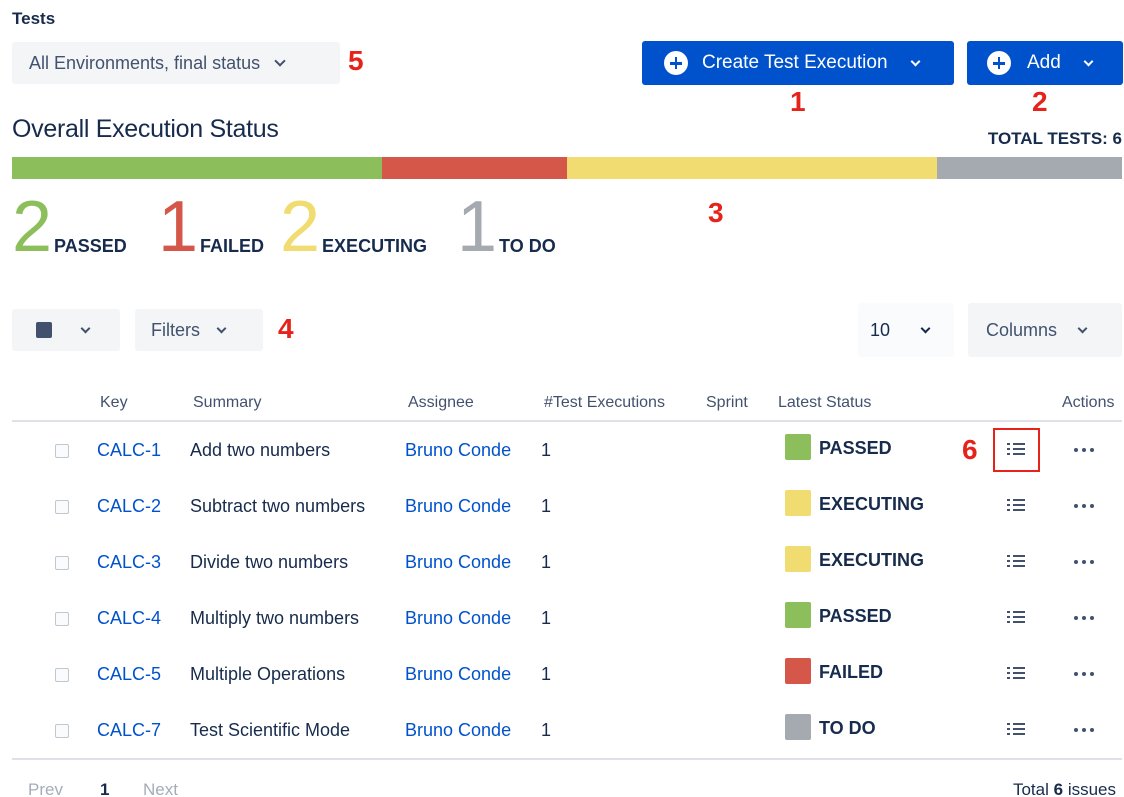 The height and width of the screenshot is (797, 1124). I want to click on column-header-latest-status: Latest Status, so click(824, 403).